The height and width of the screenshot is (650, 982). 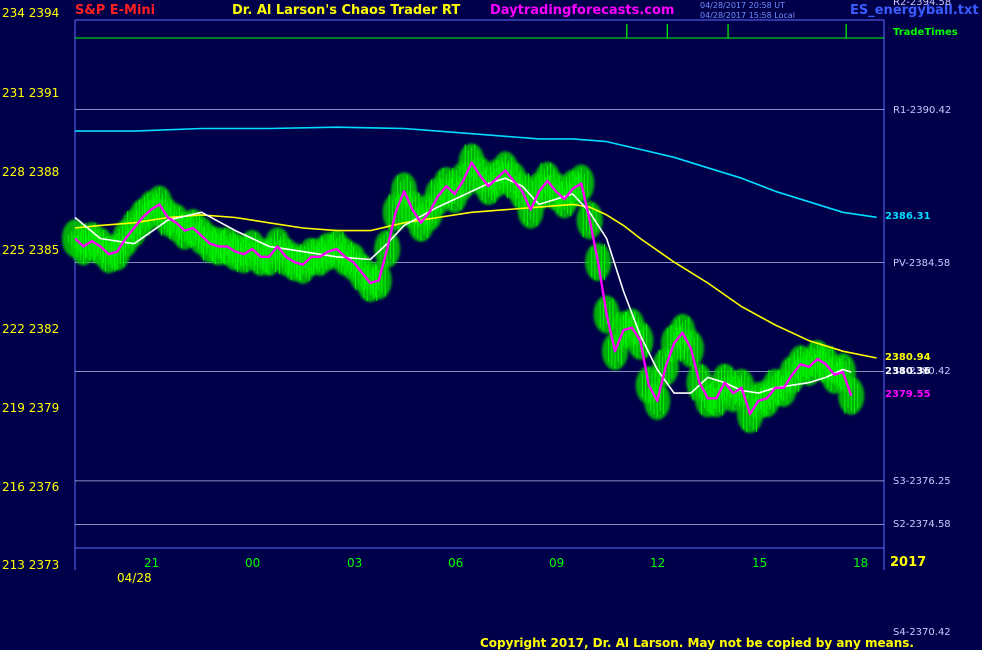 I want to click on x-tick-label: 21, so click(x=152, y=563).